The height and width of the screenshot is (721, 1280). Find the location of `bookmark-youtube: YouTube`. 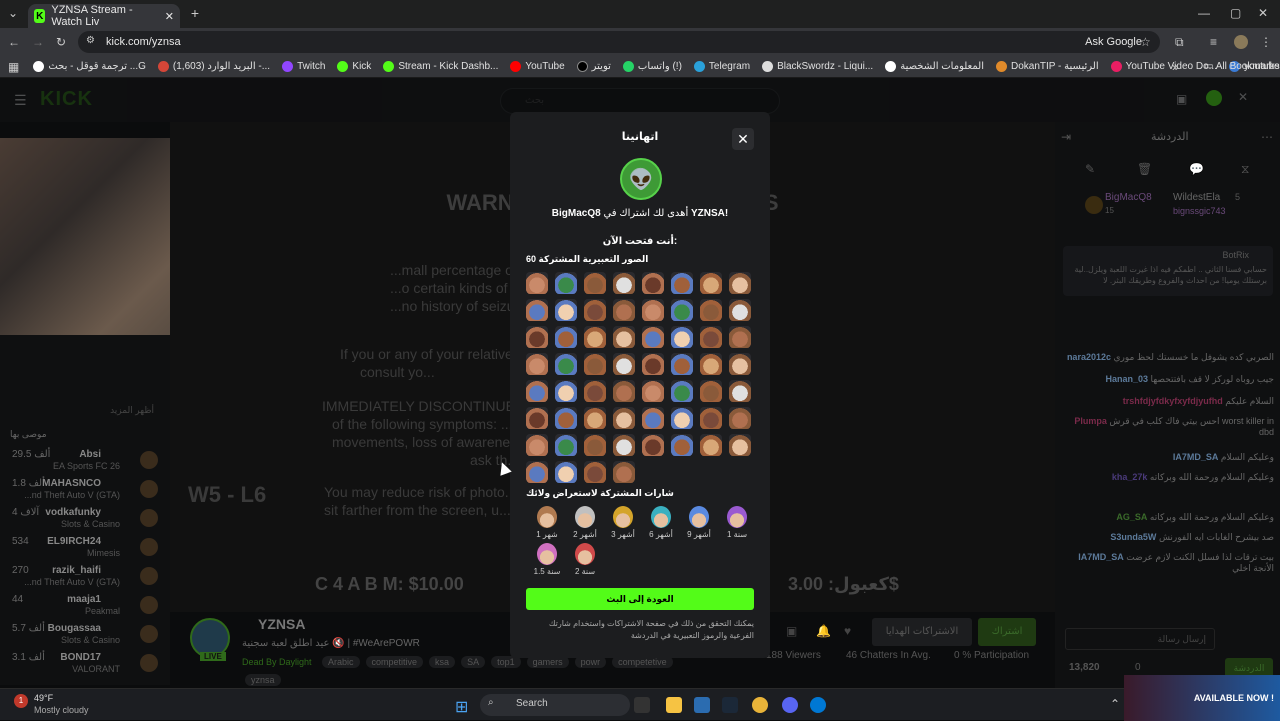

bookmark-youtube: YouTube is located at coordinates (537, 66).